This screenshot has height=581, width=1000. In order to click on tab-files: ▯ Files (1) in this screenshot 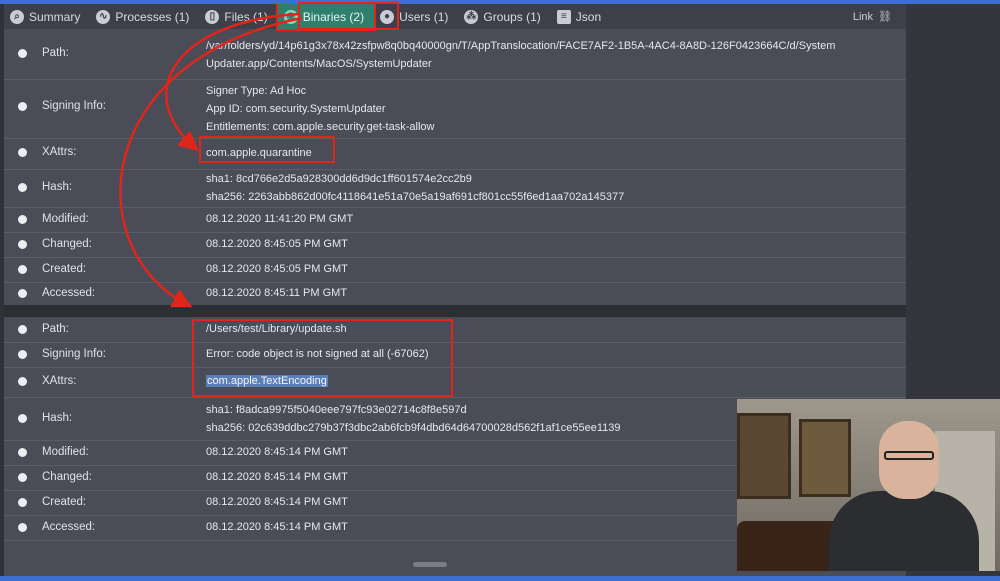, I will do `click(238, 16)`.